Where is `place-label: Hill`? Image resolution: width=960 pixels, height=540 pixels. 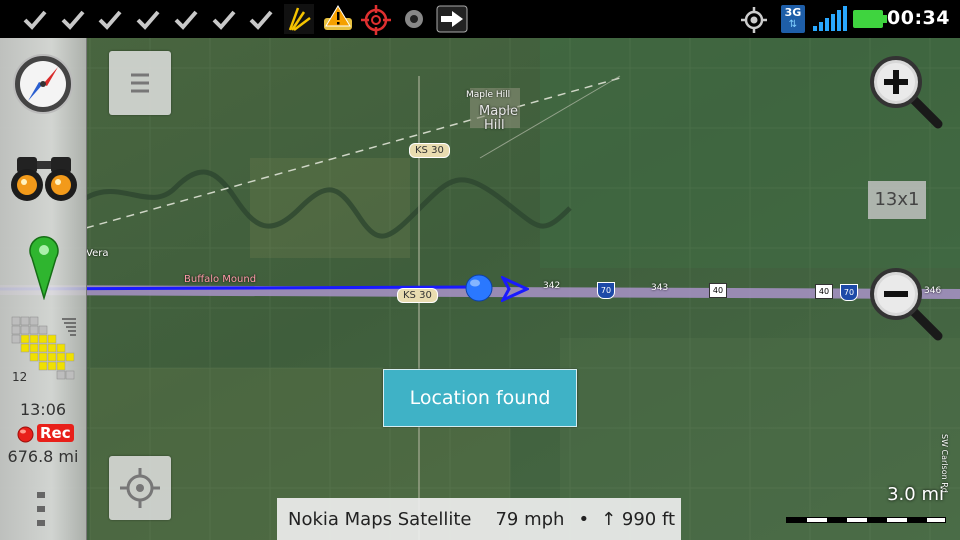
place-label: Hill is located at coordinates (494, 125).